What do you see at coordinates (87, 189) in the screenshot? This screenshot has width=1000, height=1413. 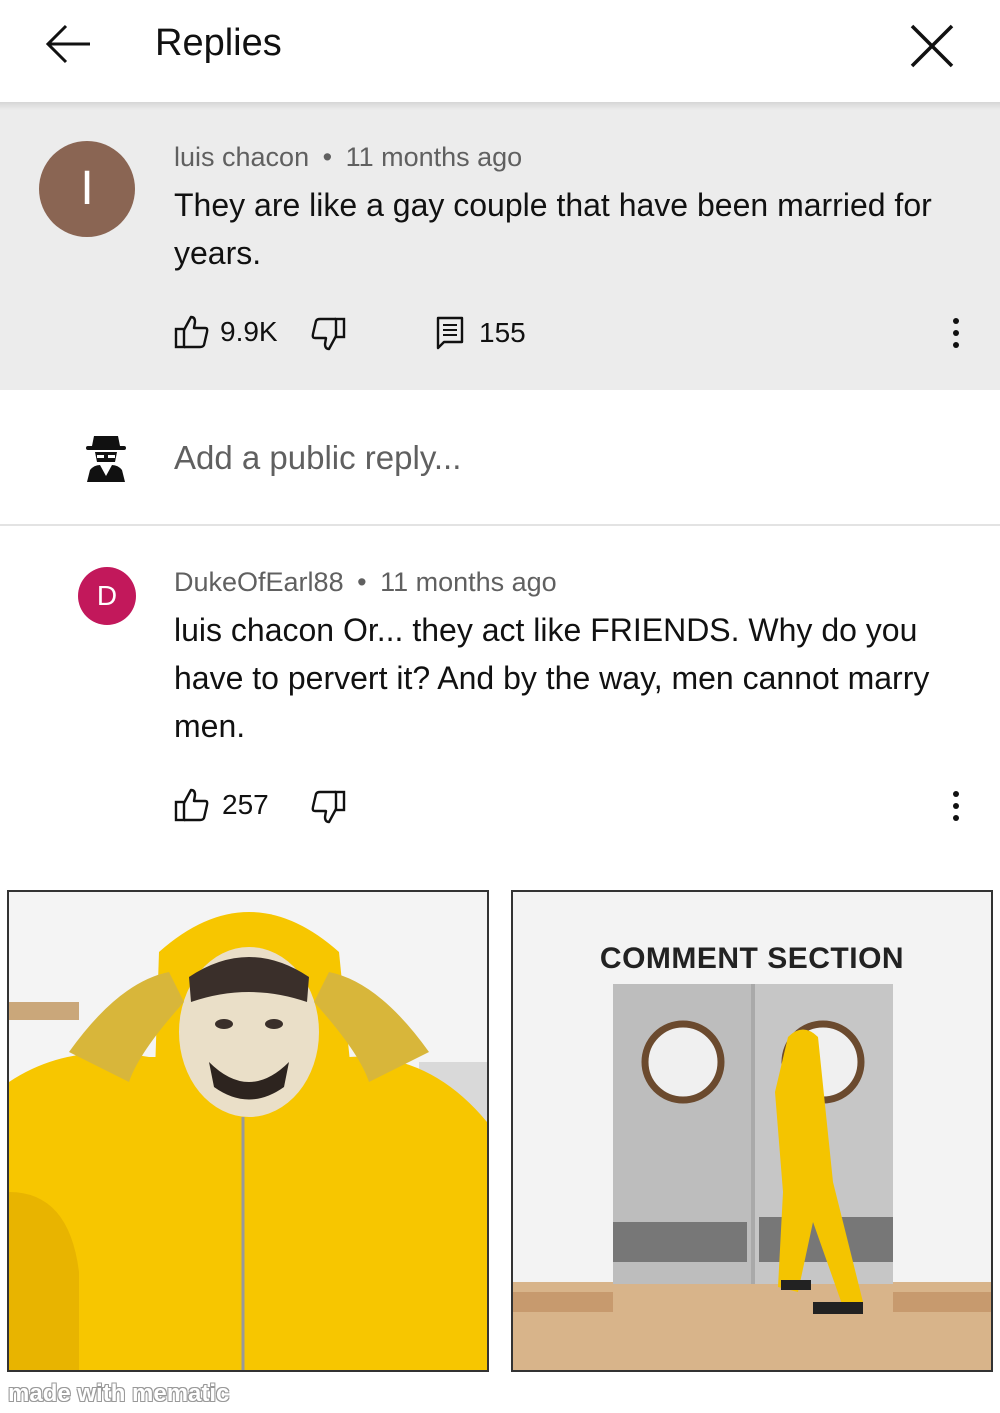 I see `avatar: I` at bounding box center [87, 189].